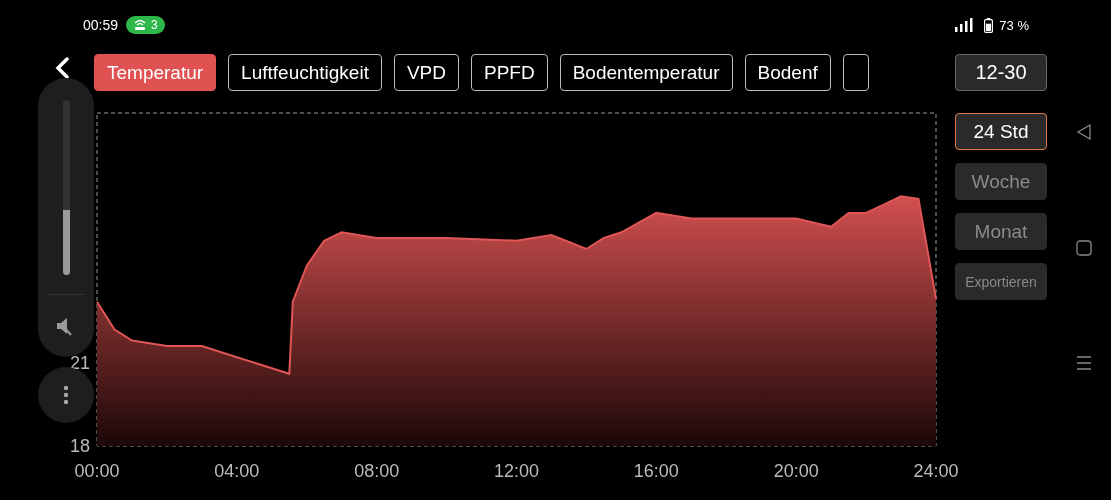 The image size is (1111, 500). Describe the element at coordinates (154, 25) in the screenshot. I see `hotspot-count: 3` at that location.